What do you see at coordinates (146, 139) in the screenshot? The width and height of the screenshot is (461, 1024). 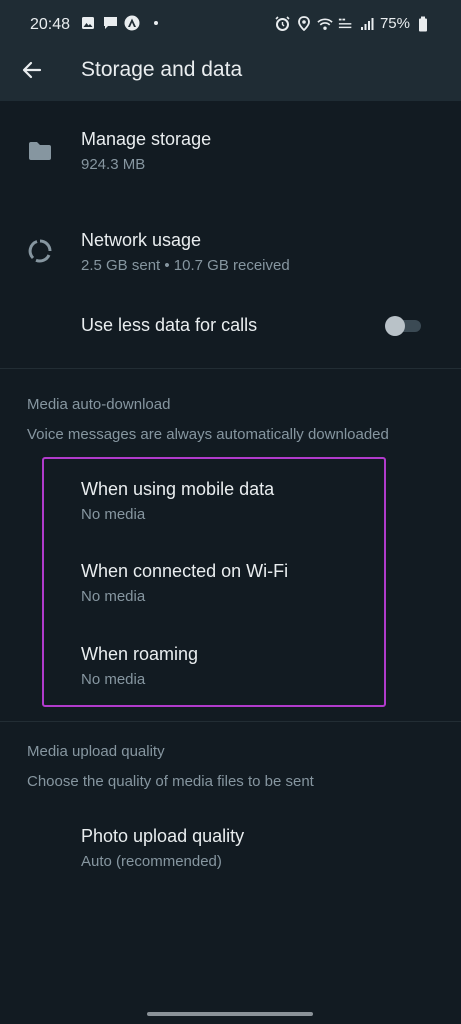 I see `manage-storage-title: Manage storage` at bounding box center [146, 139].